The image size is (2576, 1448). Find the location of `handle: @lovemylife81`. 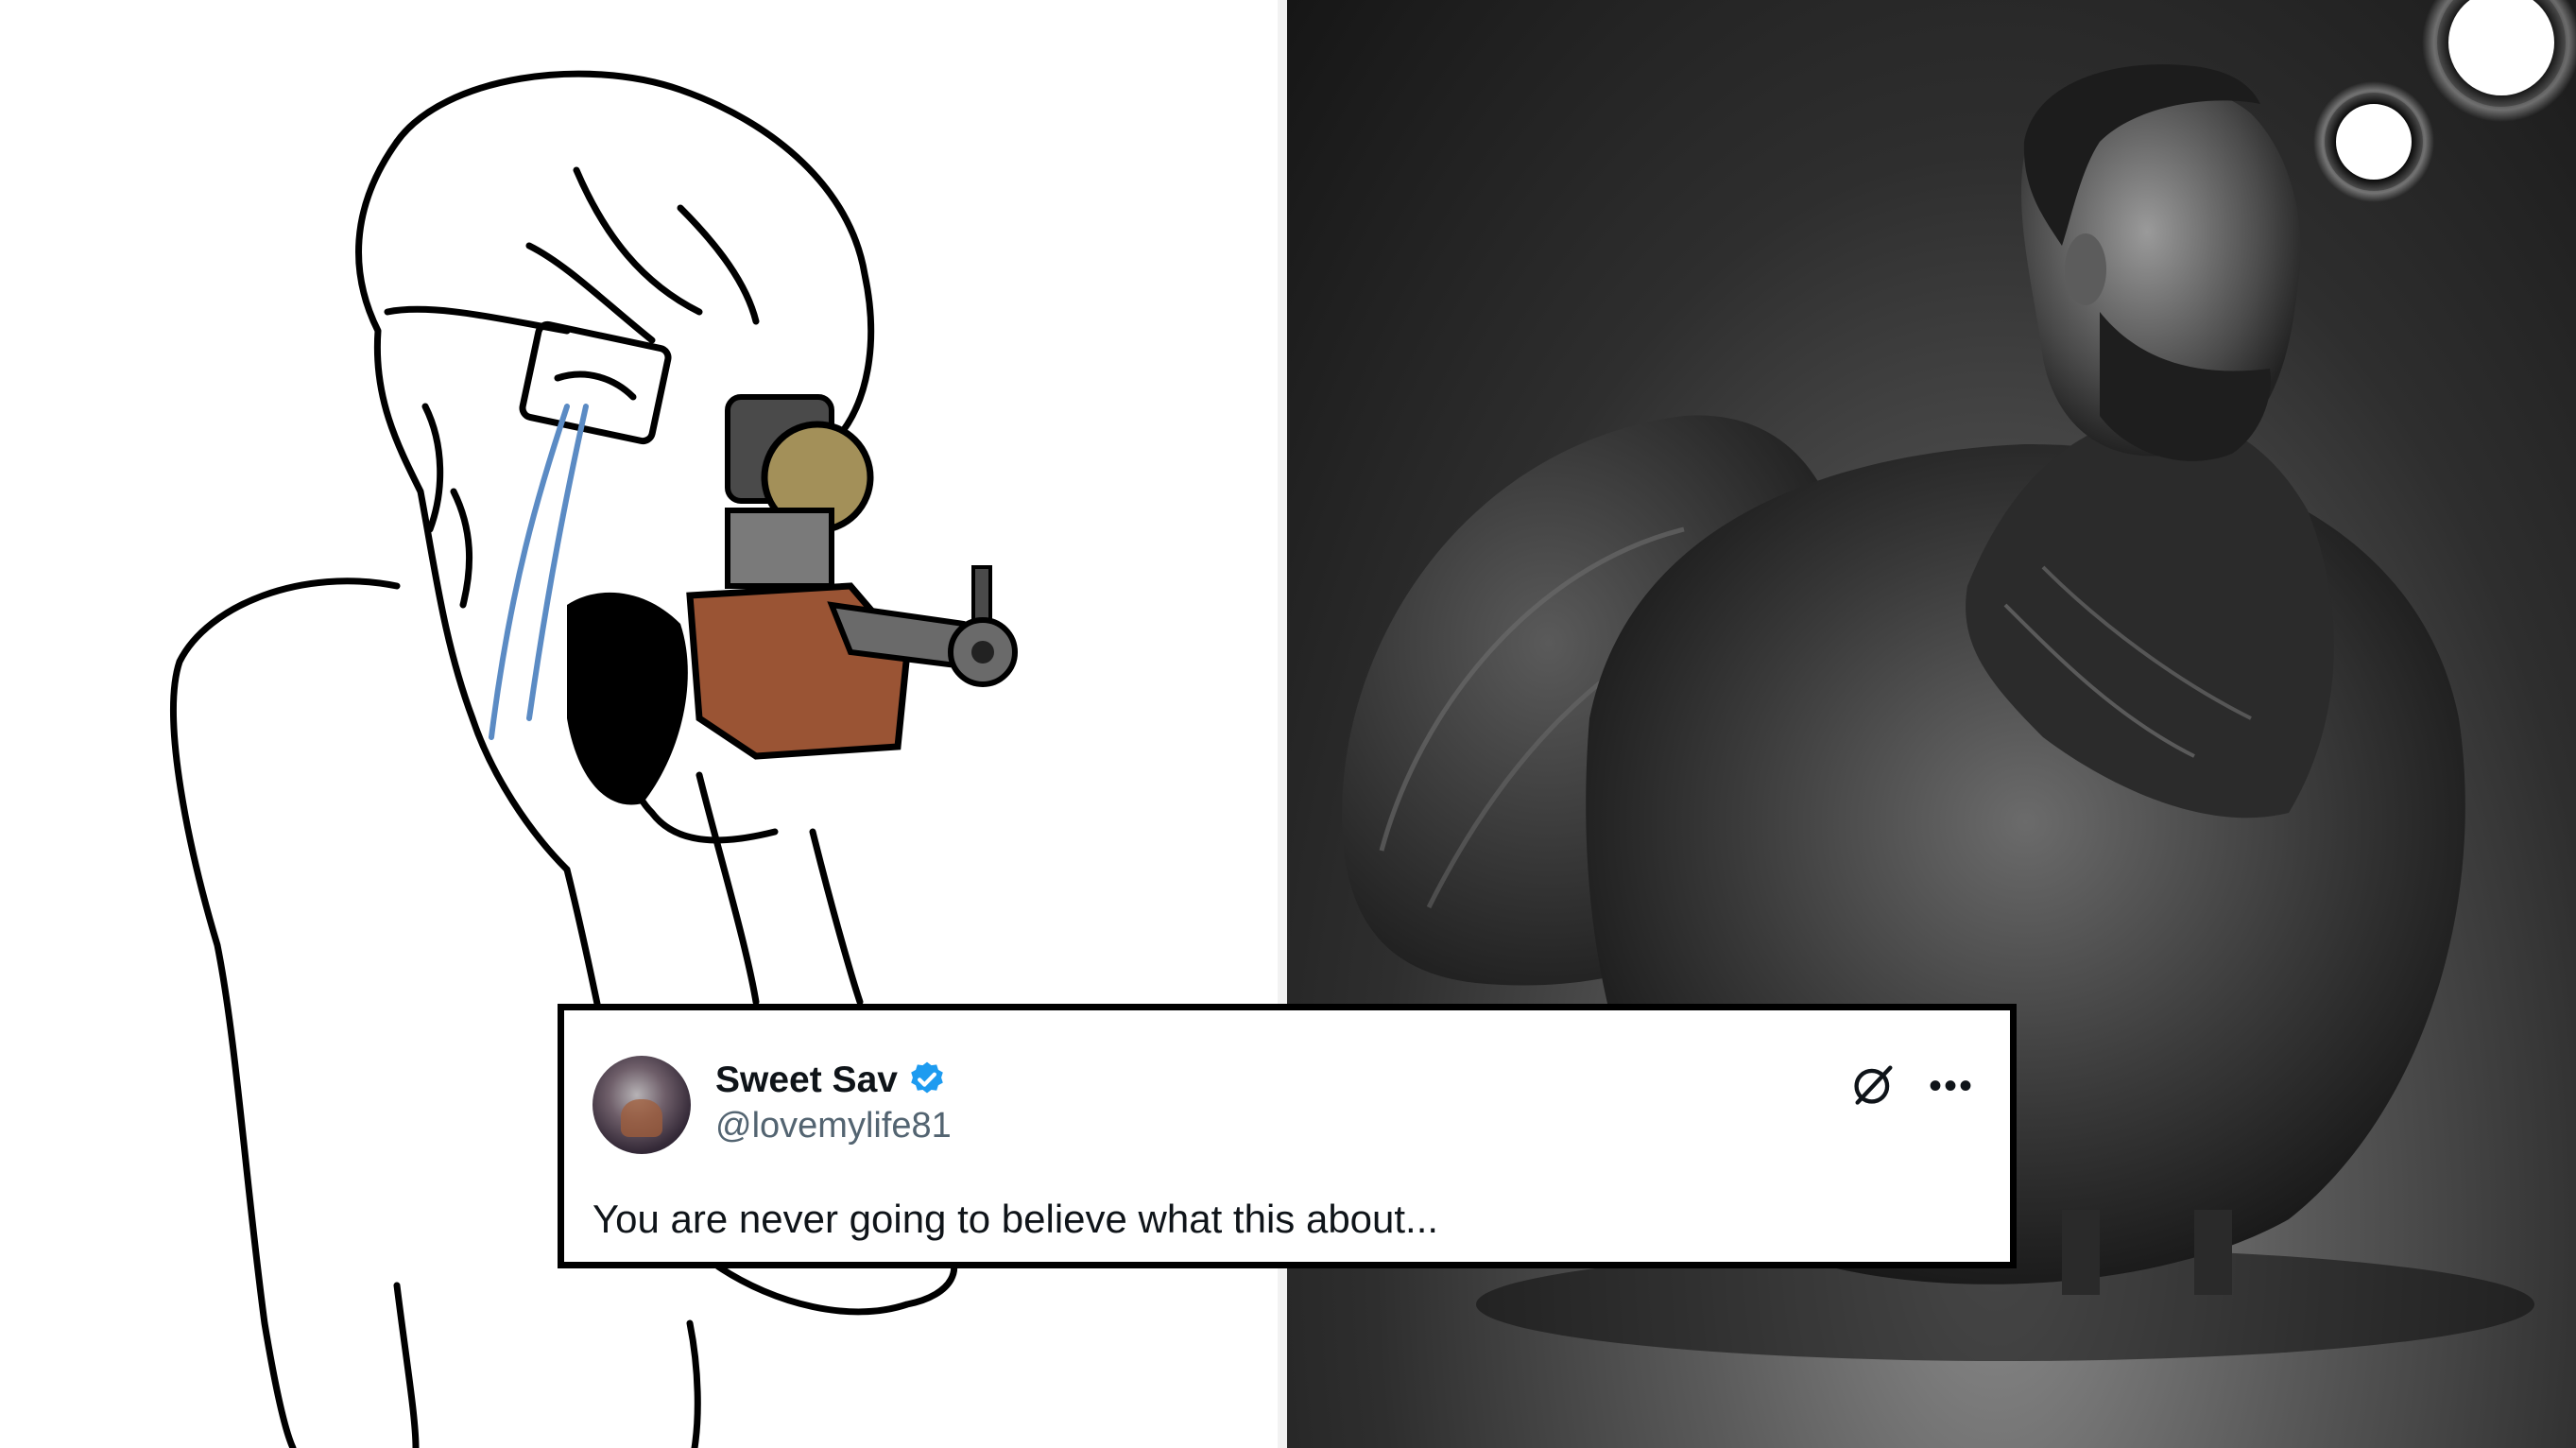

handle: @lovemylife81 is located at coordinates (833, 1126).